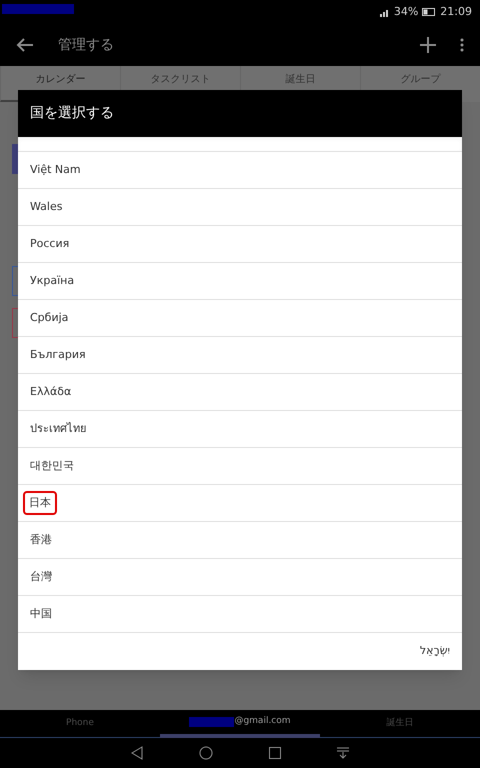 The height and width of the screenshot is (768, 480). What do you see at coordinates (72, 113) in the screenshot?
I see `dialog-title: 国を選択する` at bounding box center [72, 113].